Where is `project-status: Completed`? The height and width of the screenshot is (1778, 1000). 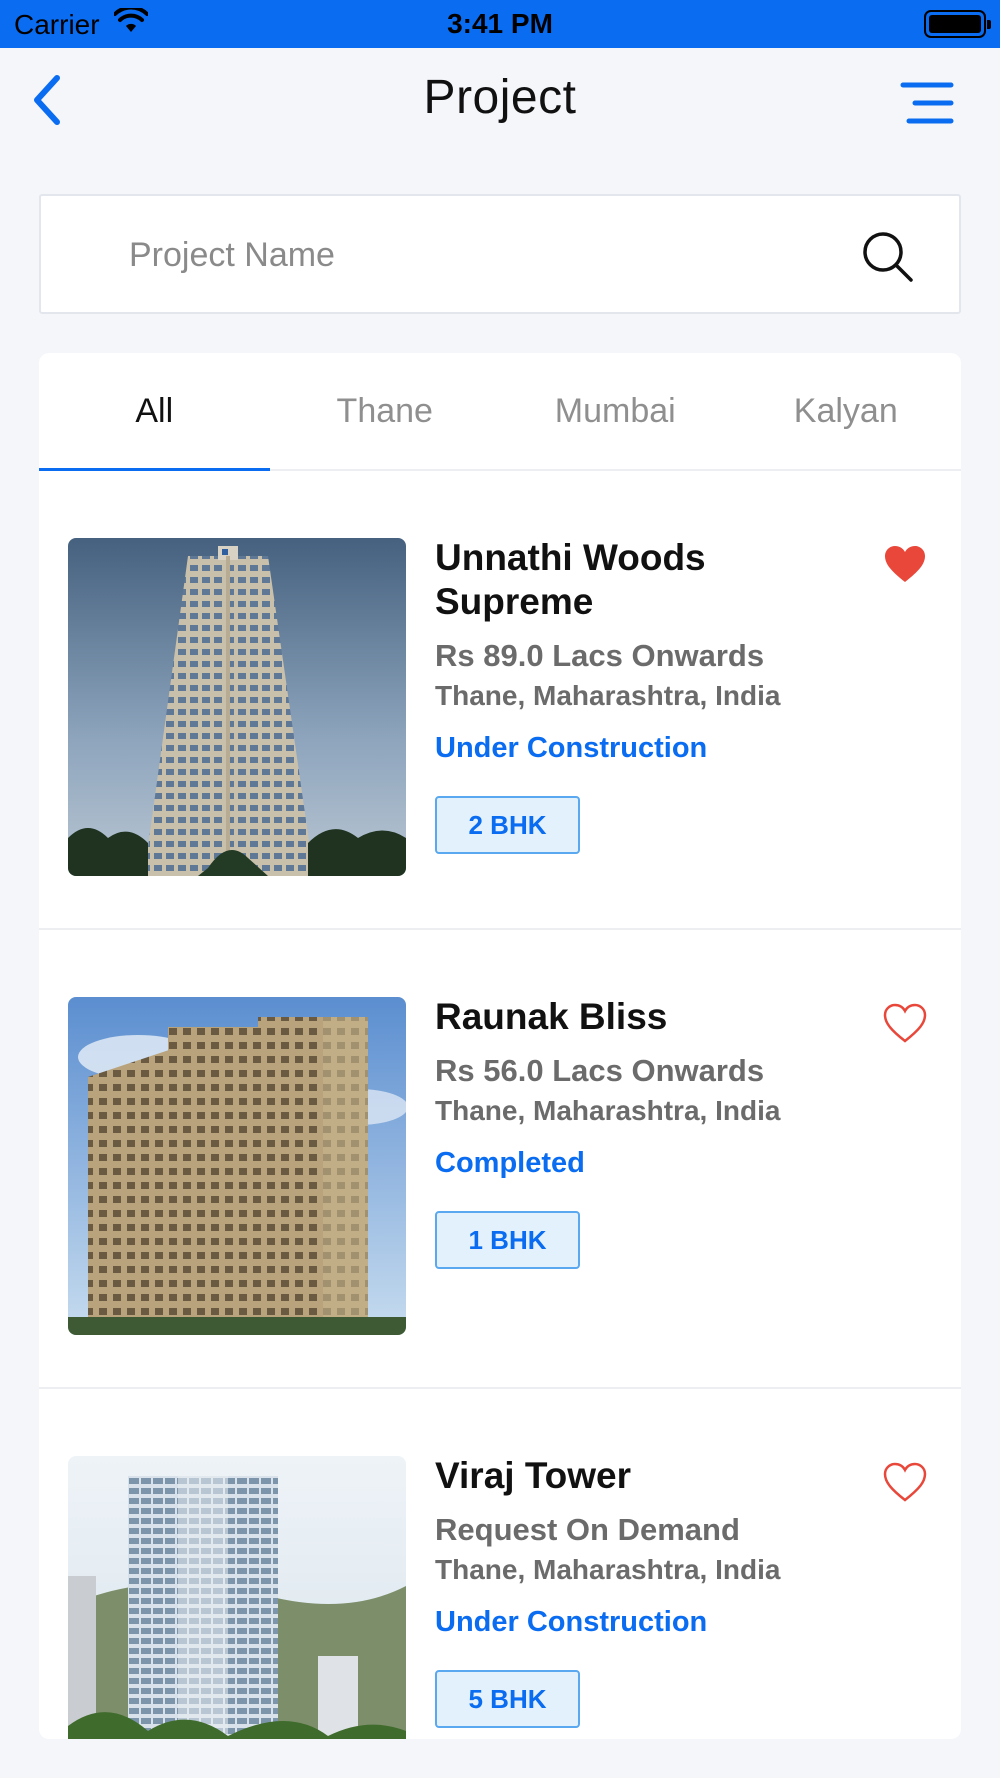
project-status: Completed is located at coordinates (510, 1163).